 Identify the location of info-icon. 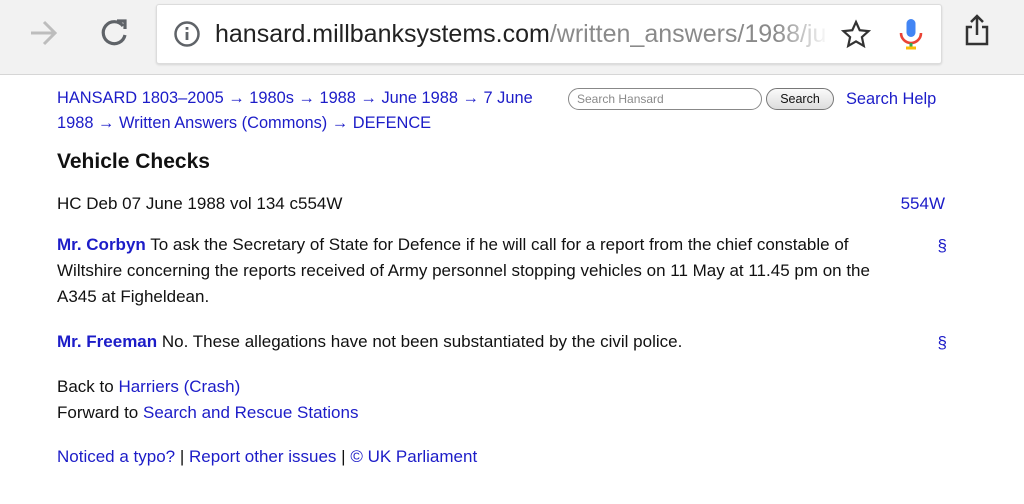
(187, 36).